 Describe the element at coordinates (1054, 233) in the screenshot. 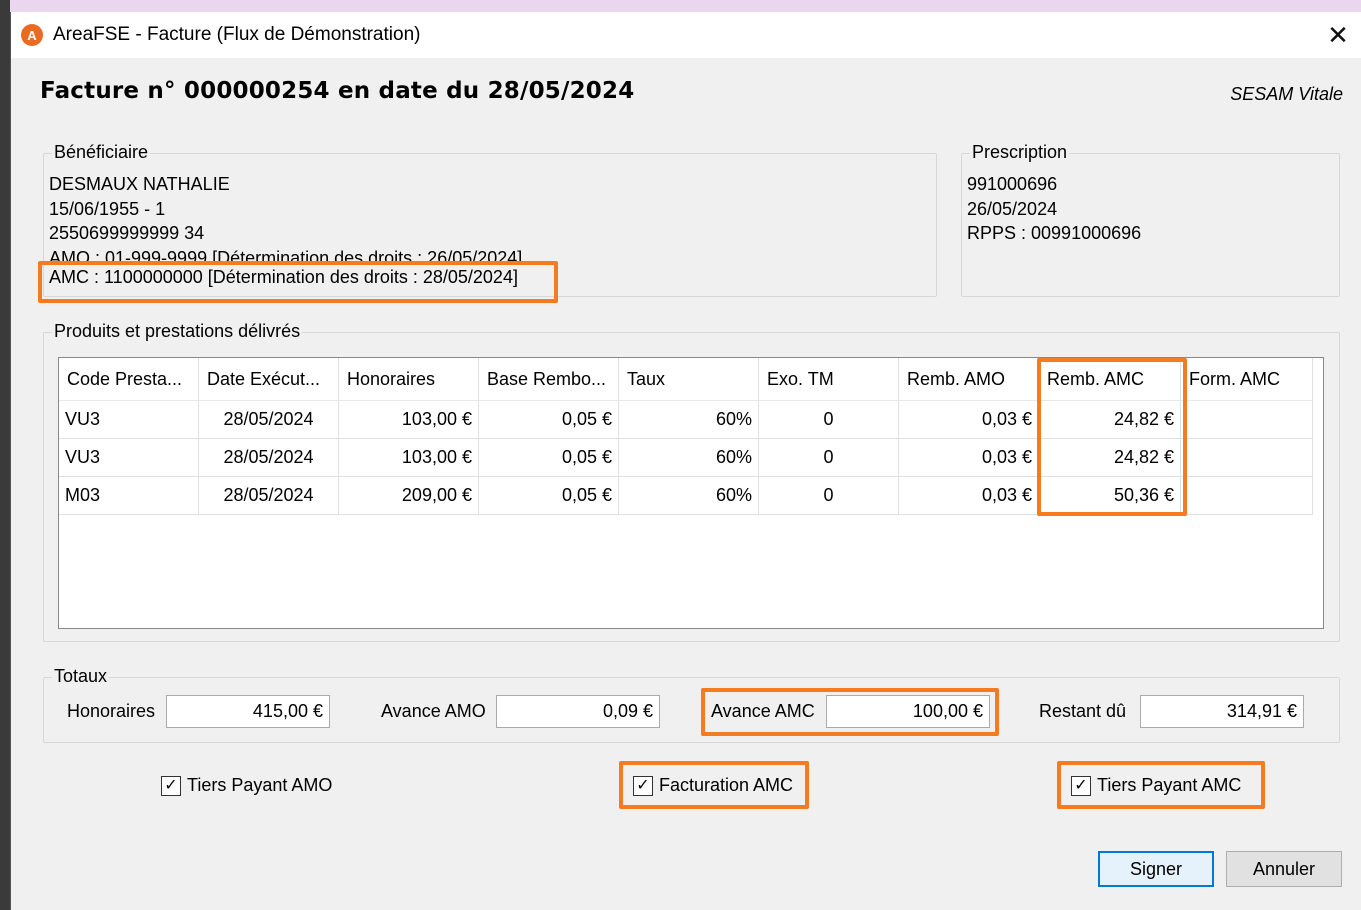

I see `prescription-rpps: RPPS : 00991000696` at that location.